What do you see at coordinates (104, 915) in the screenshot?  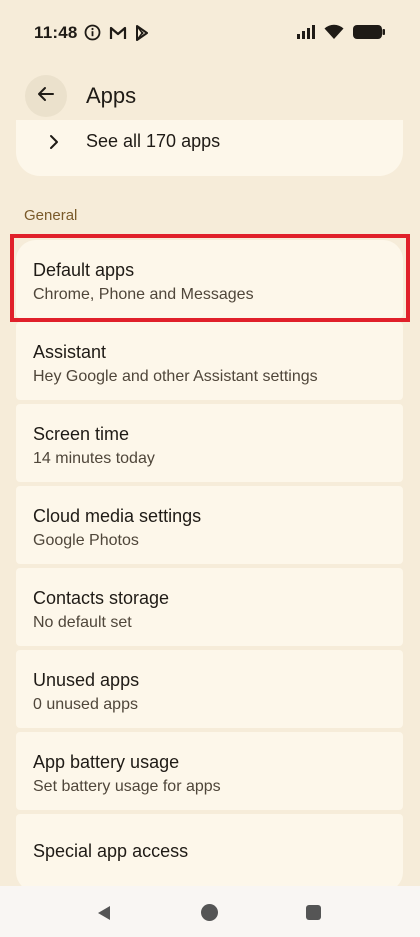 I see `nav-back-icon` at bounding box center [104, 915].